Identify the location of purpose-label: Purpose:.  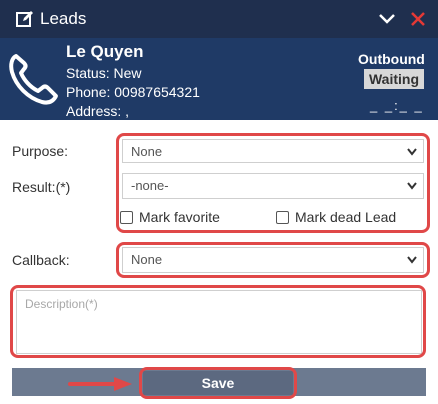
(40, 151).